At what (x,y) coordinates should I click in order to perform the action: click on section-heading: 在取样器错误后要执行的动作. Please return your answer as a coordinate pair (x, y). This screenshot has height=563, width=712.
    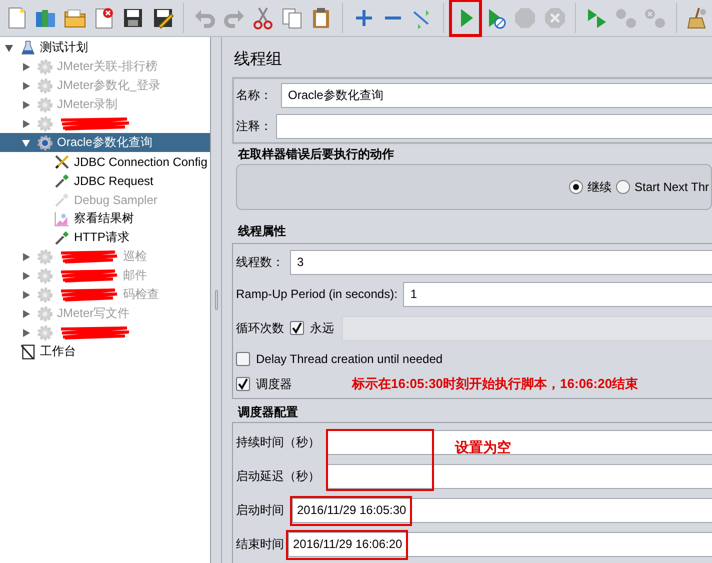
    Looking at the image, I should click on (316, 154).